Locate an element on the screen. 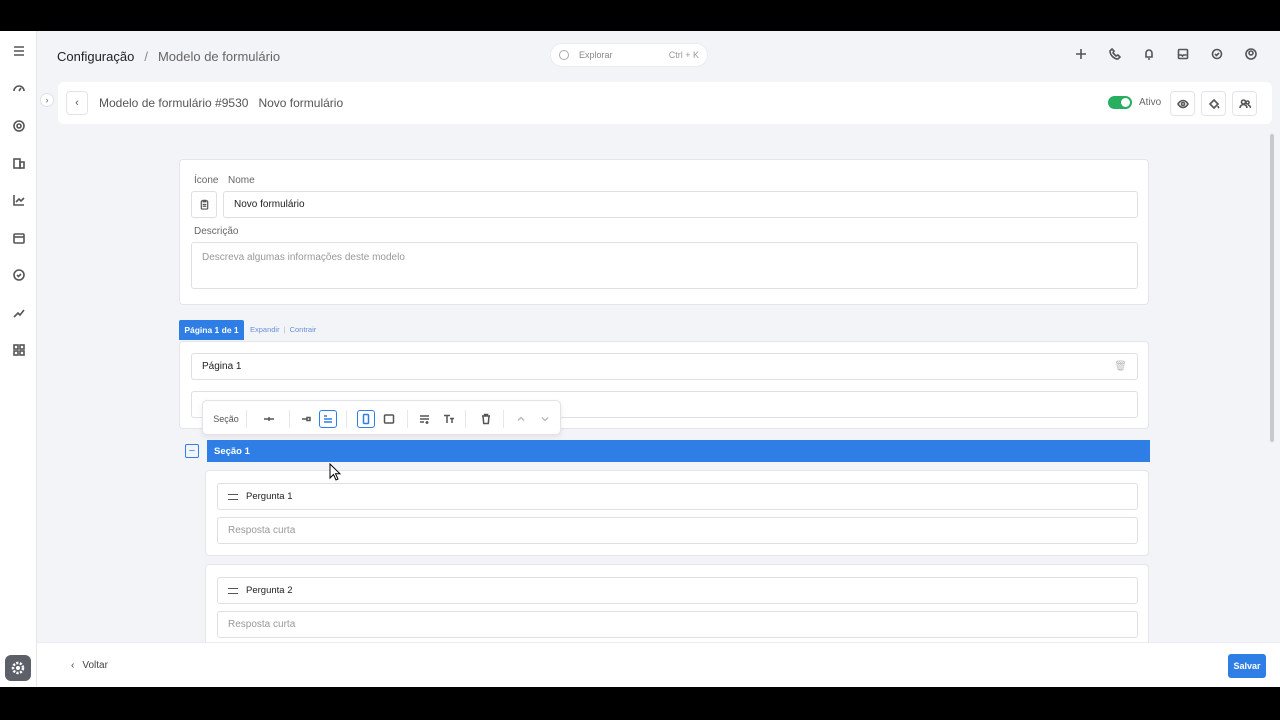 This screenshot has width=1280, height=720. breadcrumb-root: Configuração is located at coordinates (95, 56).